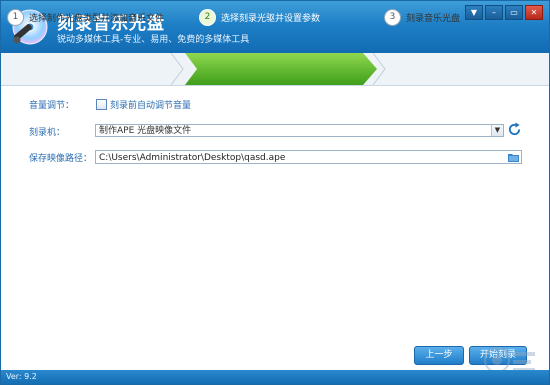 The height and width of the screenshot is (385, 550). Describe the element at coordinates (534, 12) in the screenshot. I see `close-button: ✕` at that location.